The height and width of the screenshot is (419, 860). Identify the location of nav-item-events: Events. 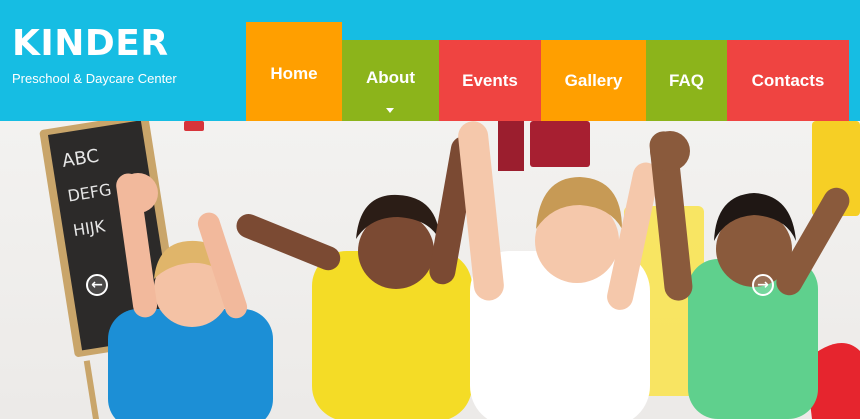
(490, 80).